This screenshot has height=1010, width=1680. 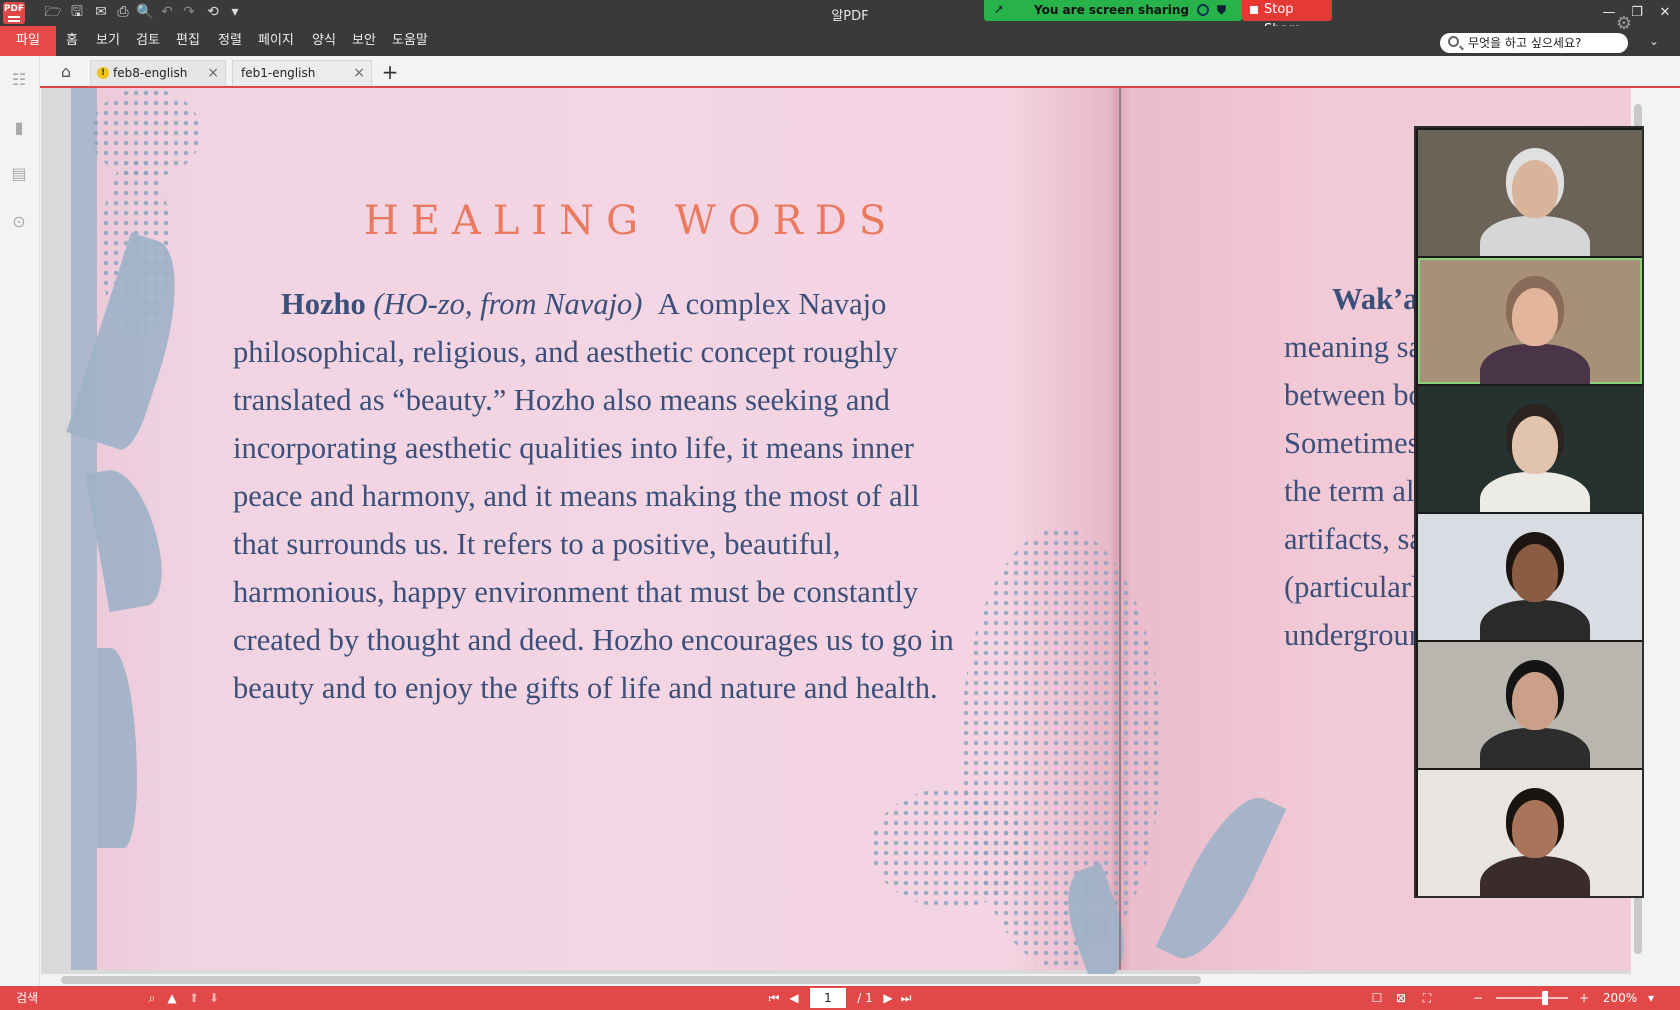 What do you see at coordinates (1401, 998) in the screenshot?
I see `fit-page-icon: ⊠` at bounding box center [1401, 998].